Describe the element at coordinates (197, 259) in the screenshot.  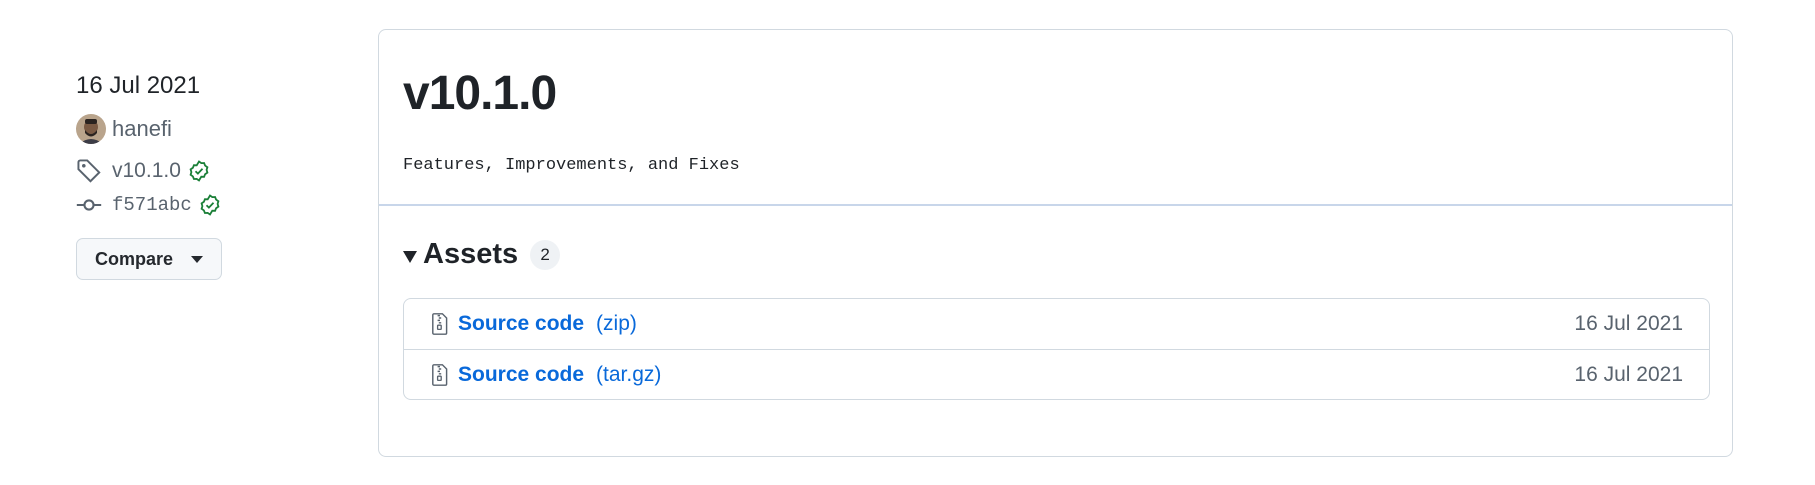
I see `chevron-down-icon` at that location.